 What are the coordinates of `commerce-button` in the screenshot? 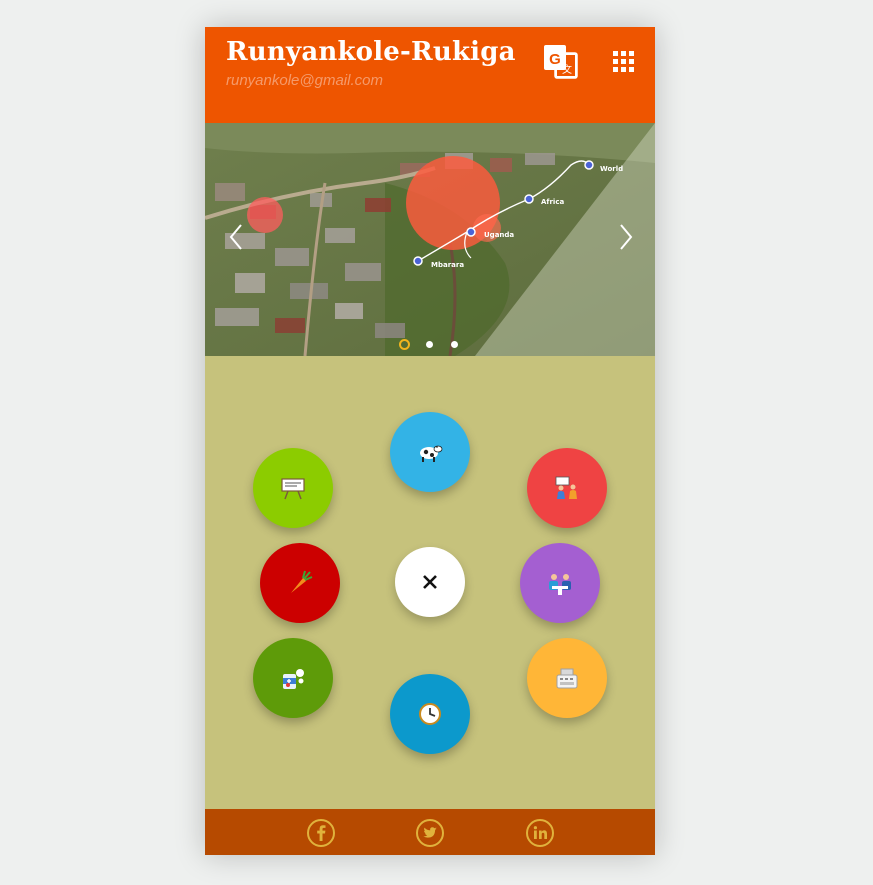 It's located at (567, 678).